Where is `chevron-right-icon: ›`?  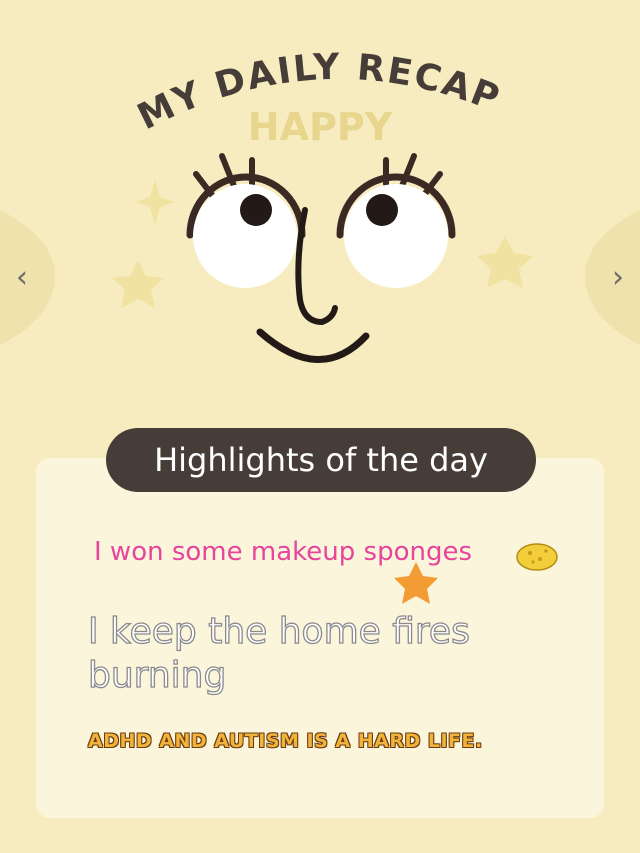 chevron-right-icon: › is located at coordinates (618, 277).